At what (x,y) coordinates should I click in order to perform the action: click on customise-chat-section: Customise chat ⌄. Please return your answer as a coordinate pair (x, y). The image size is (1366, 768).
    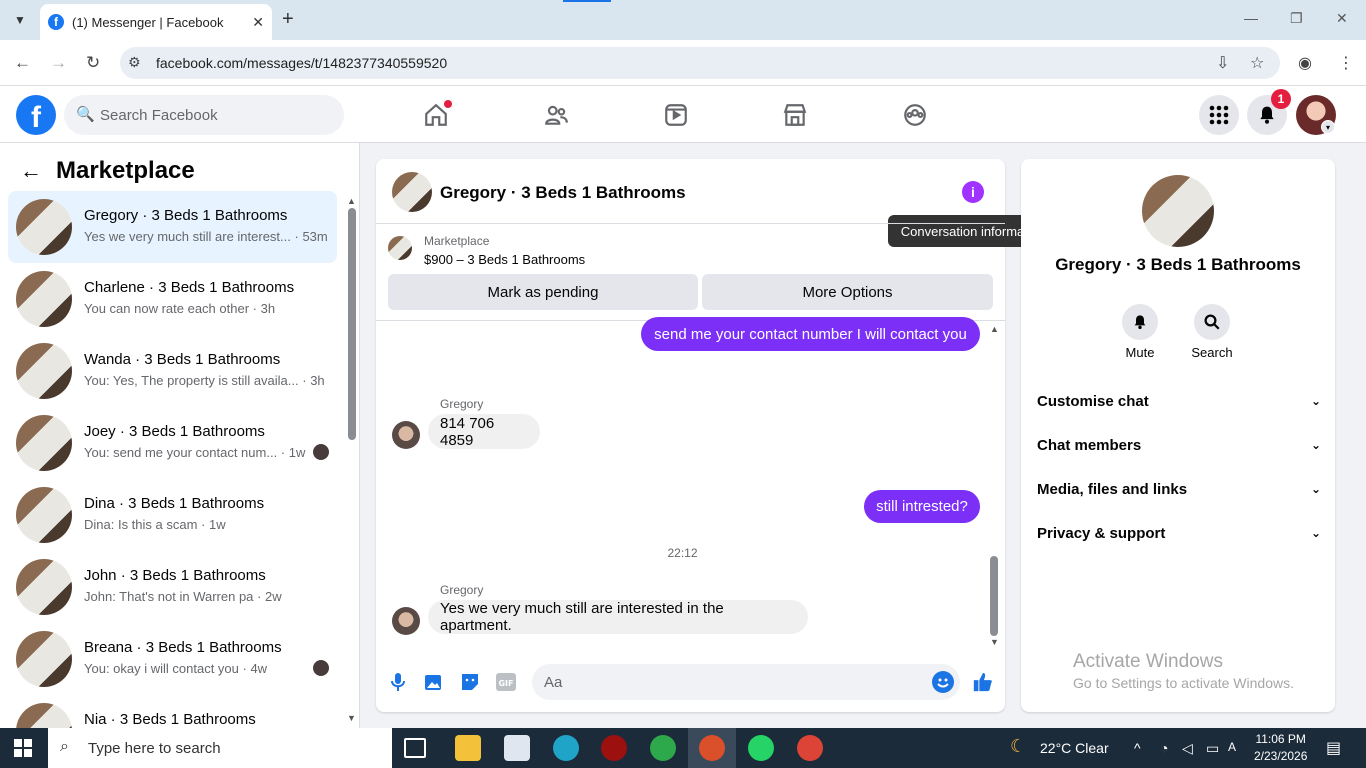
    Looking at the image, I should click on (1179, 401).